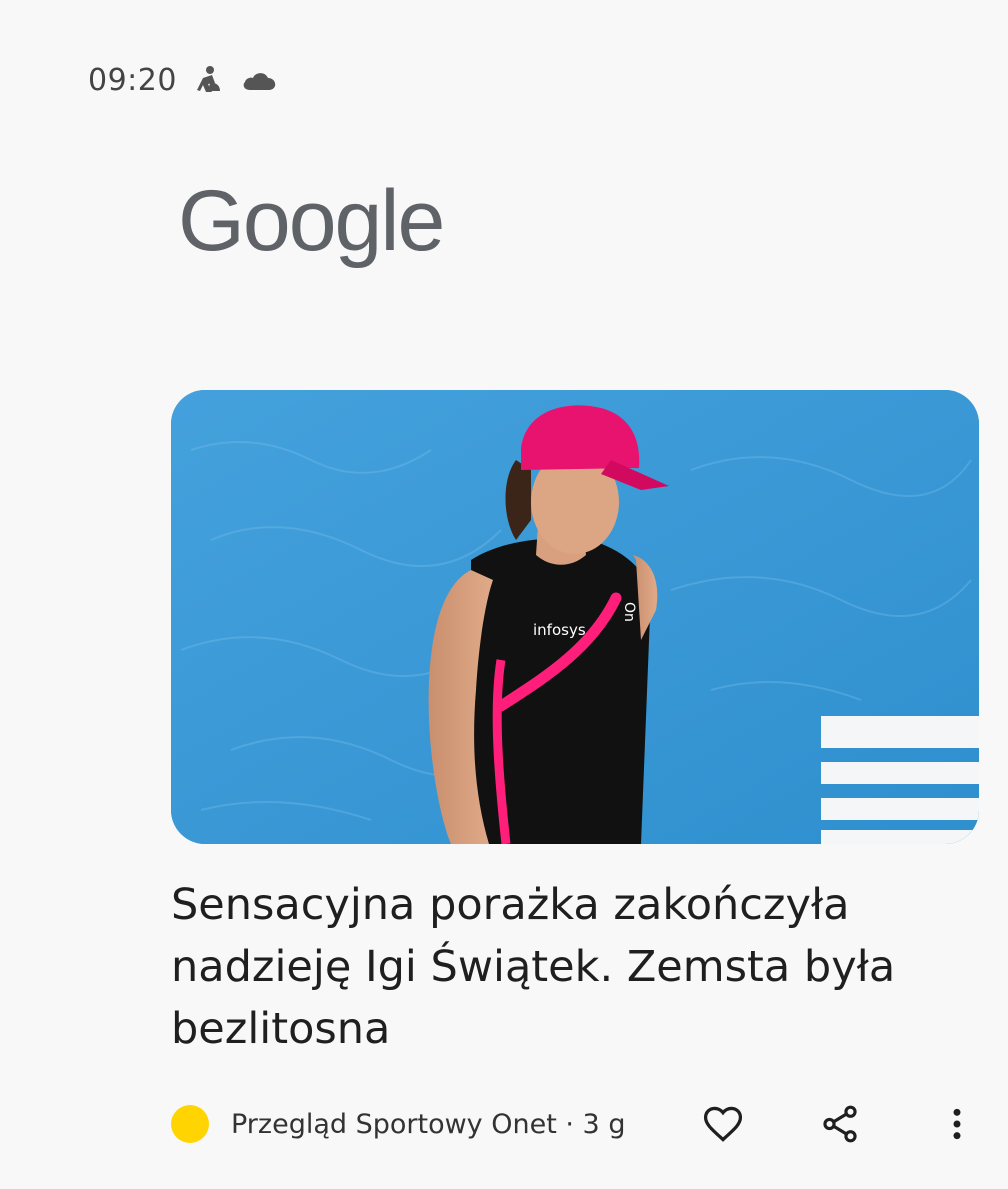 This screenshot has height=1189, width=1008. What do you see at coordinates (190, 1124) in the screenshot?
I see `source-logo` at bounding box center [190, 1124].